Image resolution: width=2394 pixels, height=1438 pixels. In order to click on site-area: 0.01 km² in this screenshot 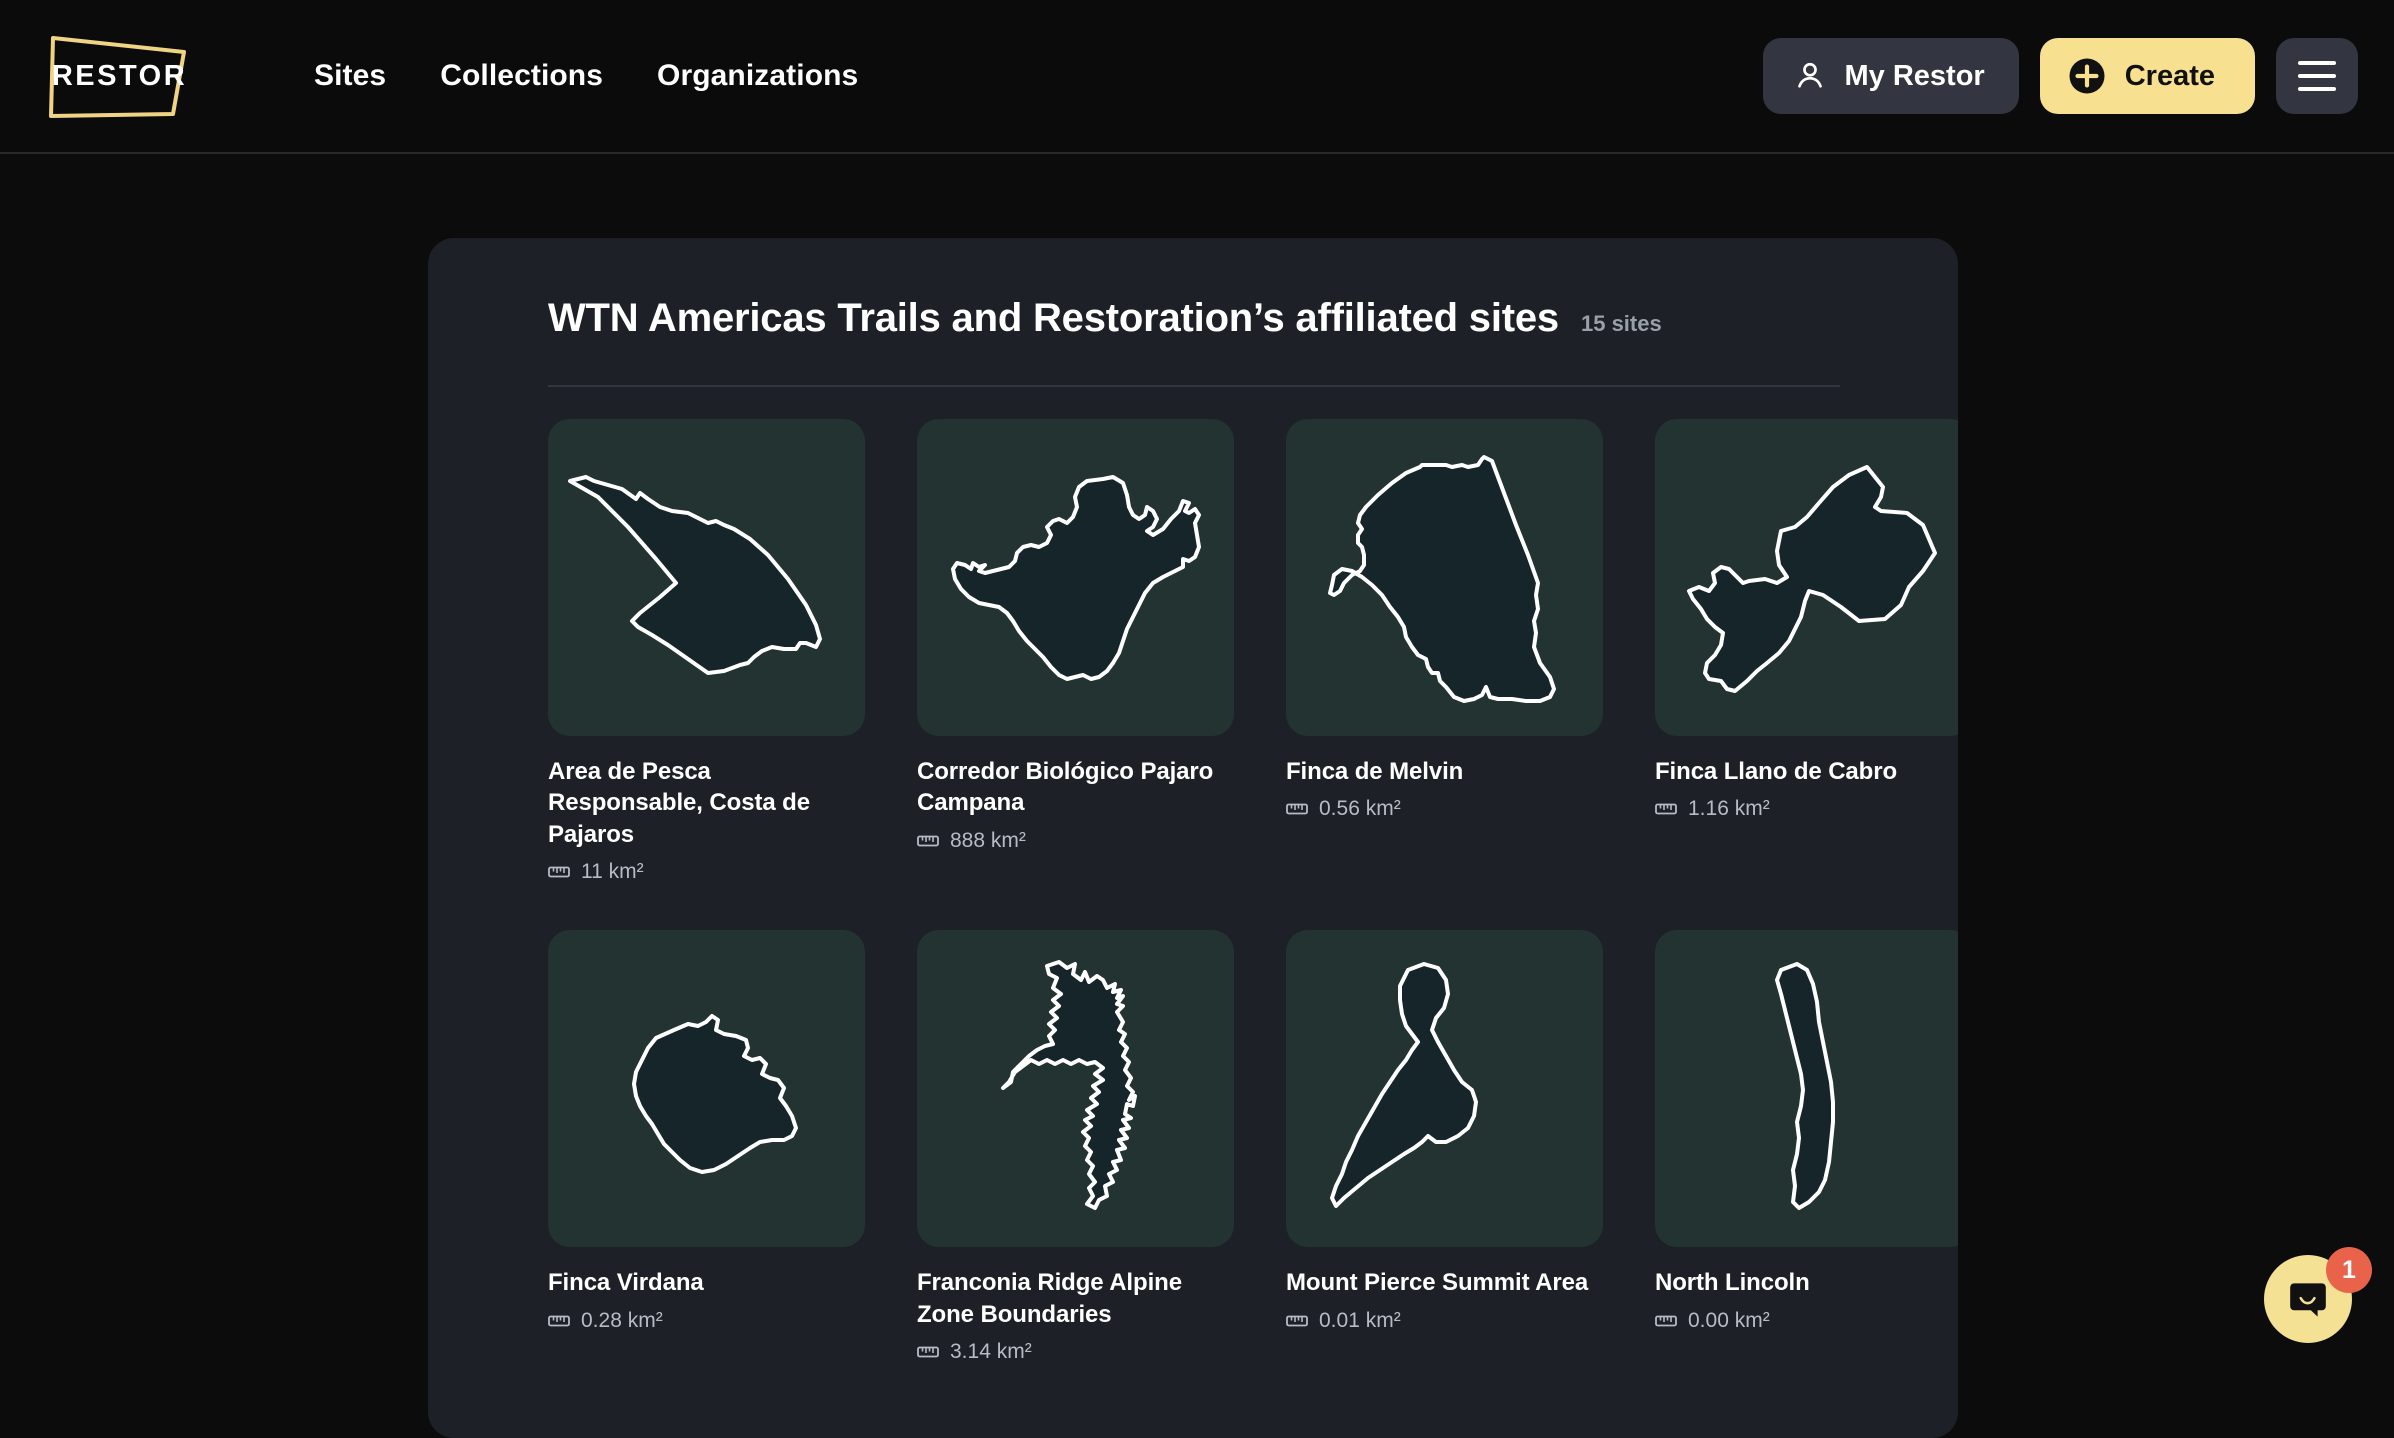, I will do `click(1444, 1321)`.